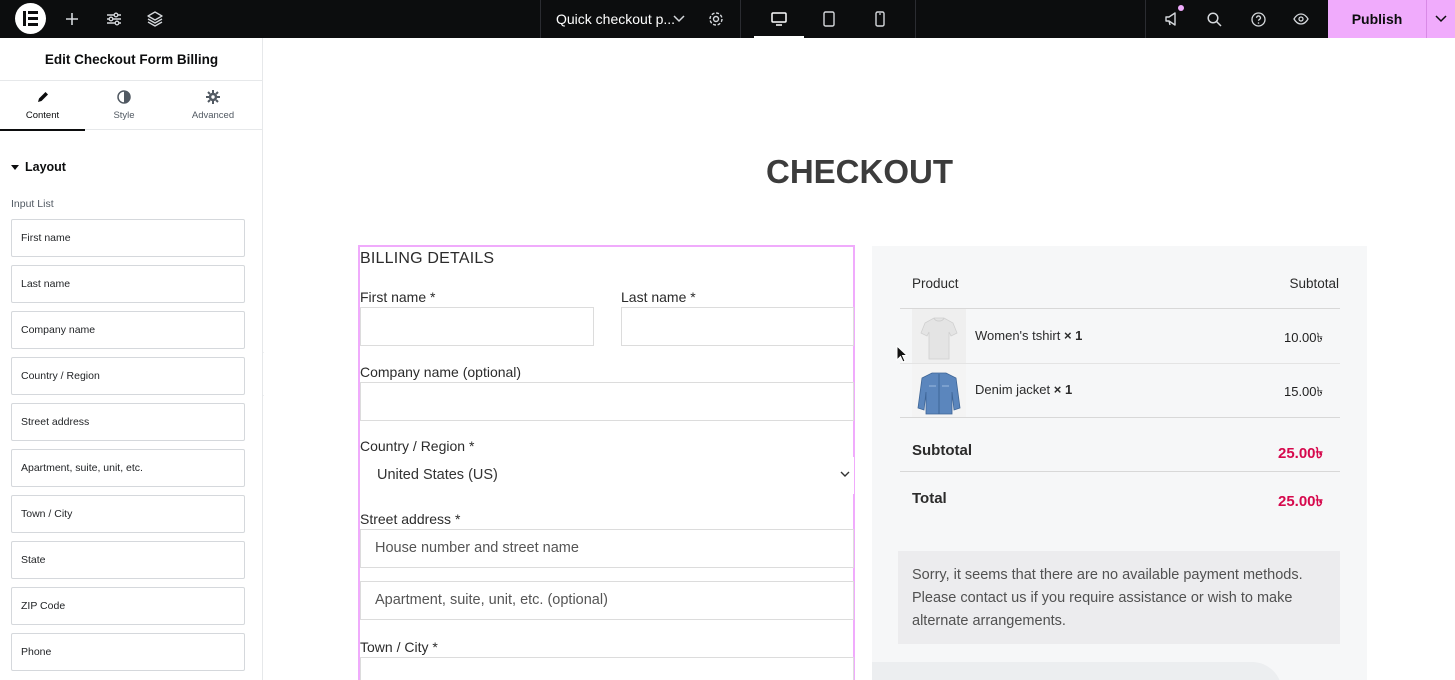 The width and height of the screenshot is (1455, 680). I want to click on input-list-item: First name, so click(128, 238).